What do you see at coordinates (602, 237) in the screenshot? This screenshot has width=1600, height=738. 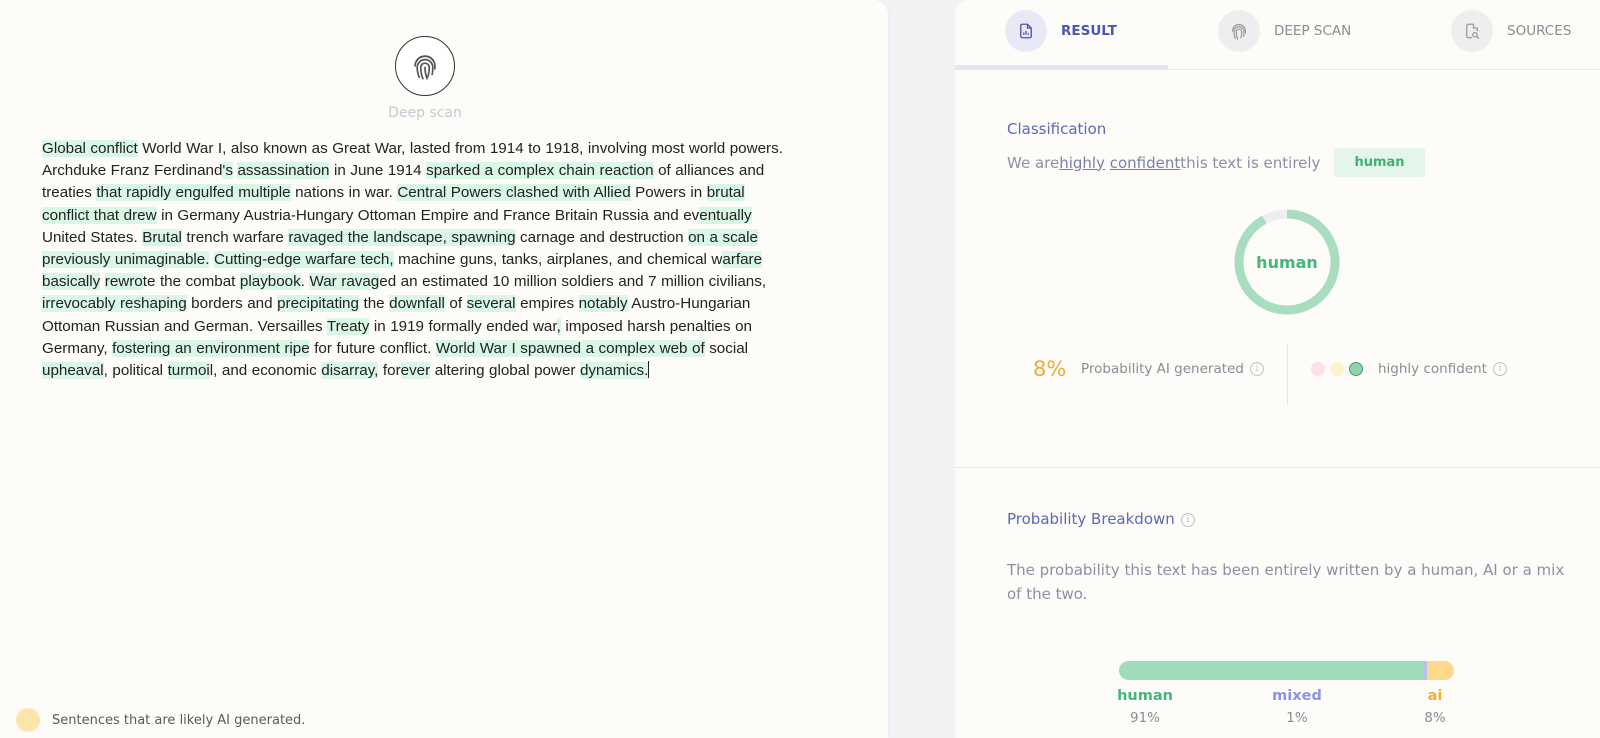 I see `plain-text: carnage and destruction` at bounding box center [602, 237].